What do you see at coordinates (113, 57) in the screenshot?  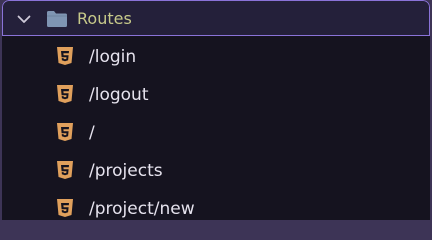 I see `file-label: /login` at bounding box center [113, 57].